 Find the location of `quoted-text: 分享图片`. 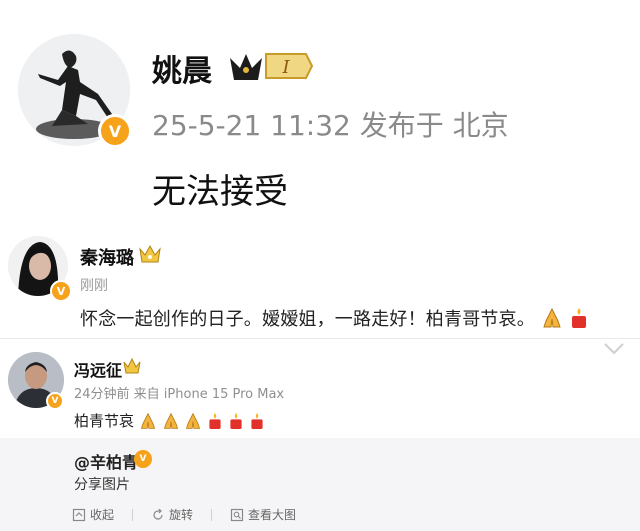

quoted-text: 分享图片 is located at coordinates (102, 485).